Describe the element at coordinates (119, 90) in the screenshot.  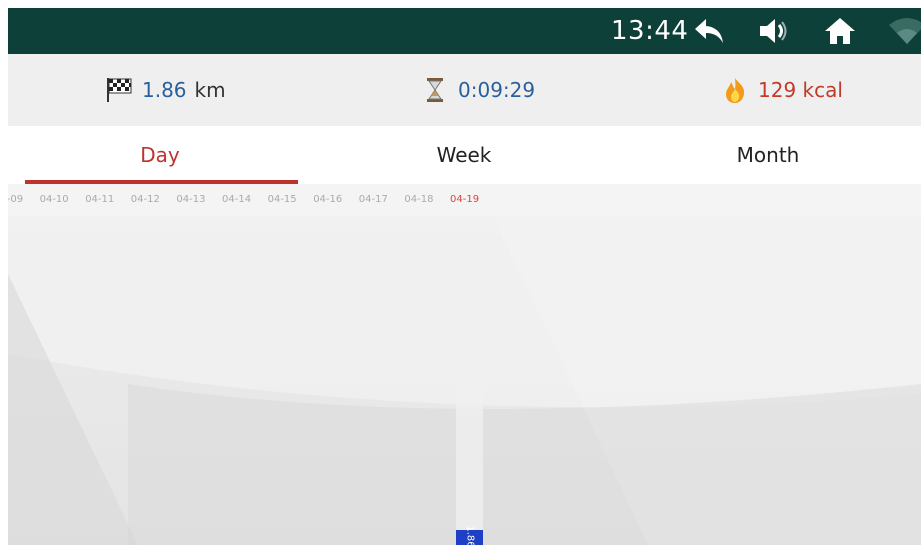
I see `checkered-flag-icon` at that location.